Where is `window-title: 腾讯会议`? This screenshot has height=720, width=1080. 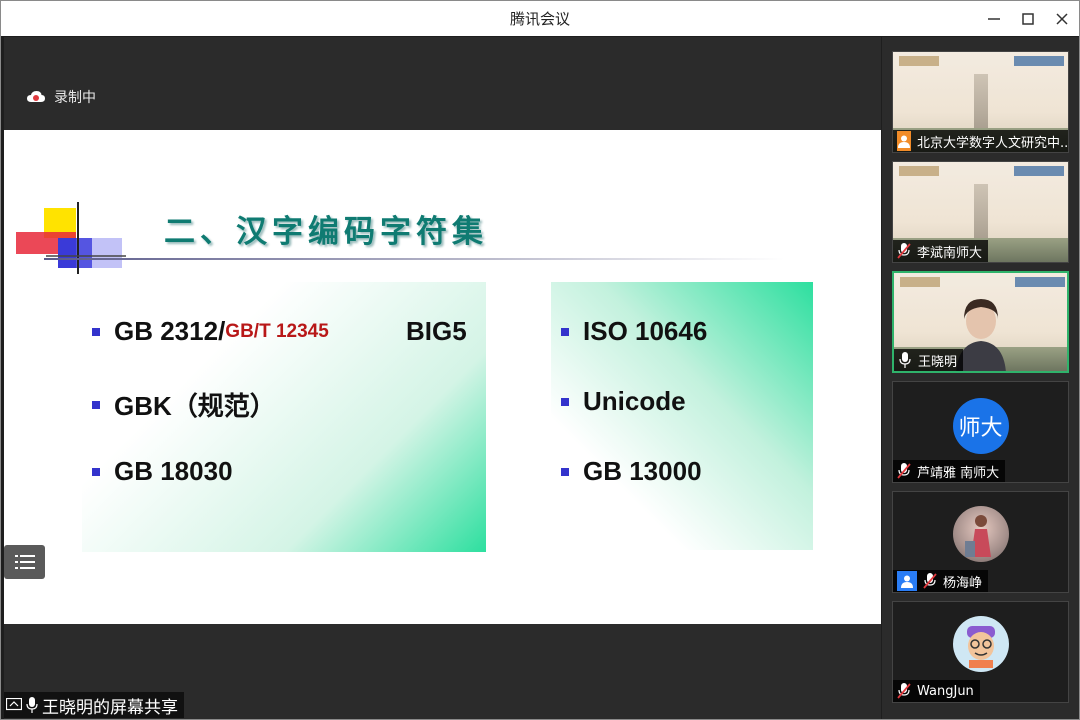 window-title: 腾讯会议 is located at coordinates (539, 19).